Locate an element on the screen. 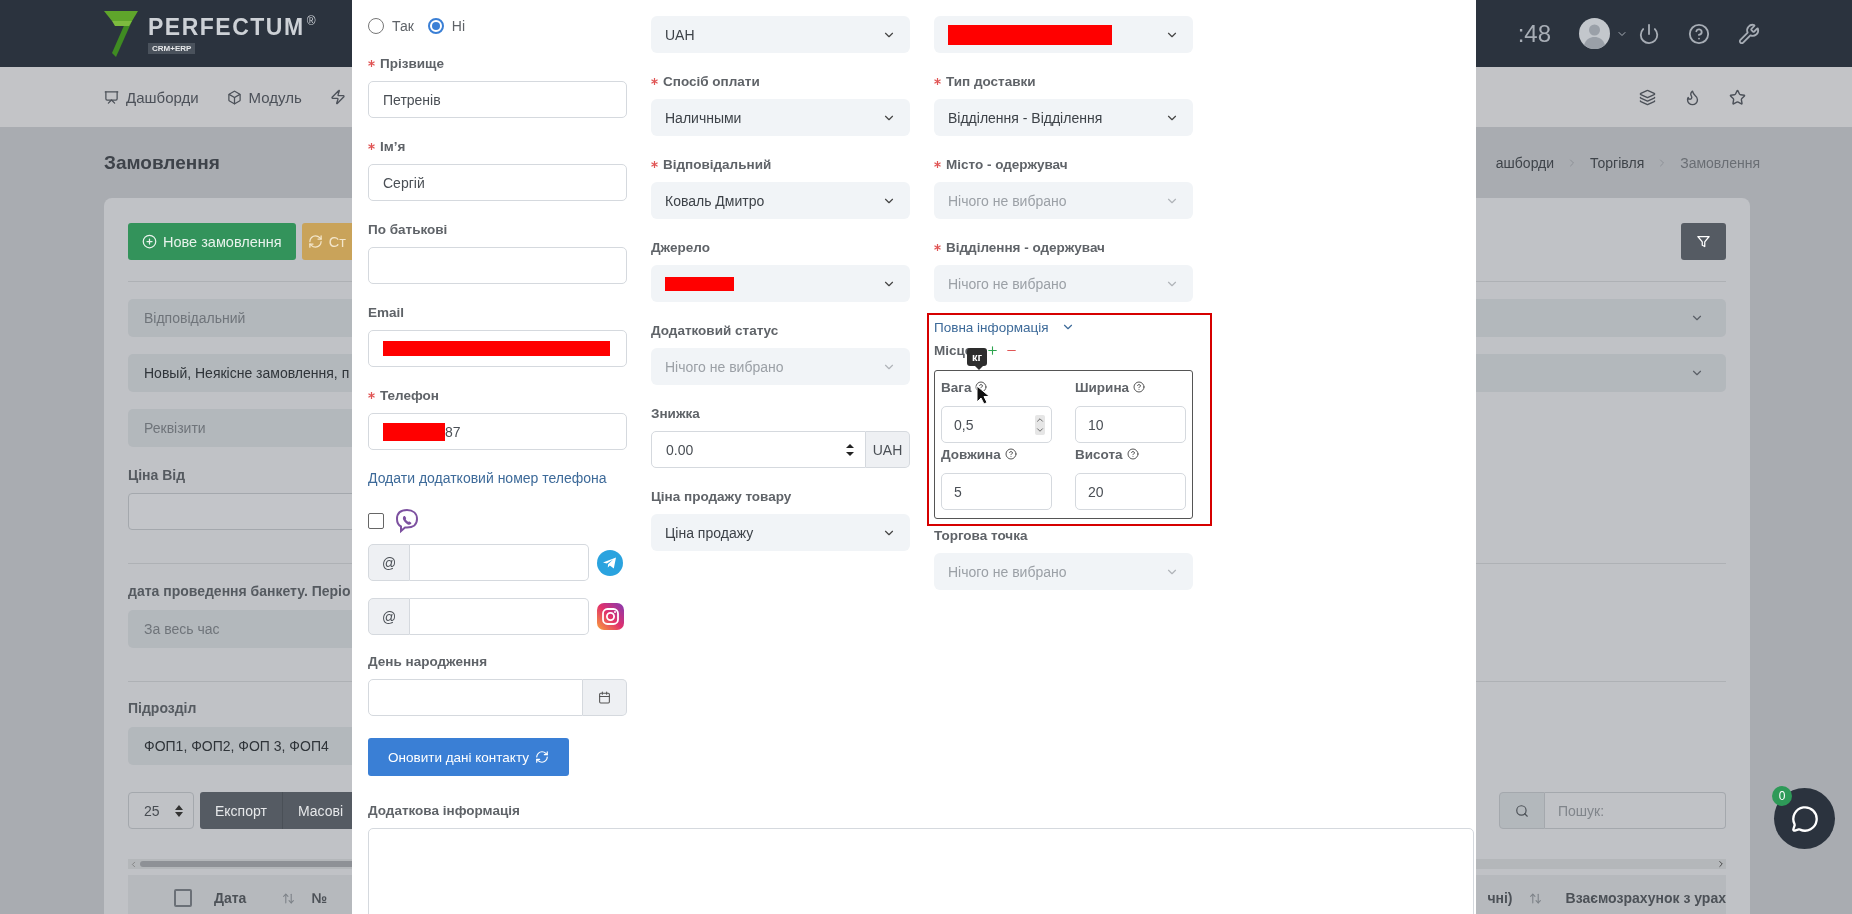 The image size is (1852, 914). column-header: Дата is located at coordinates (230, 898).